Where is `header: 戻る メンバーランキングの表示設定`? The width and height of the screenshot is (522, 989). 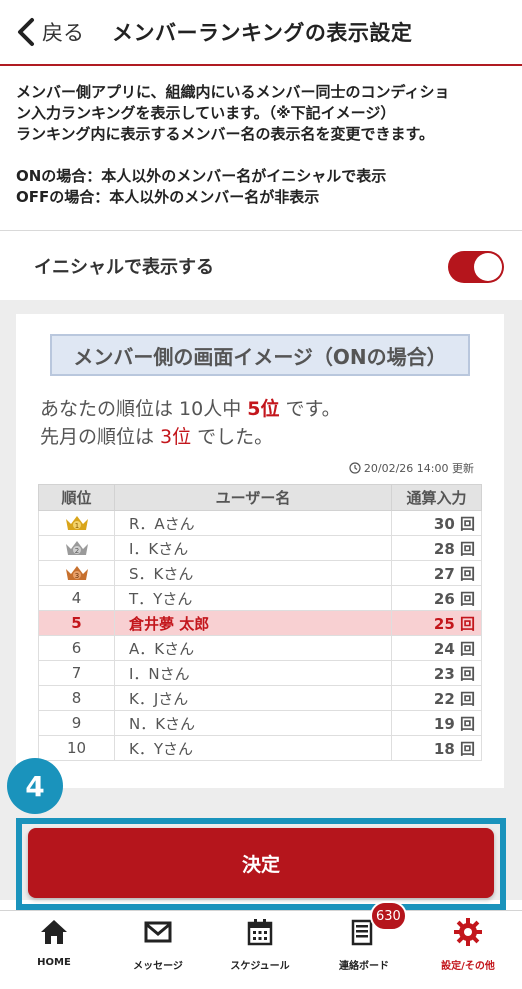
header: 戻る メンバーランキングの表示設定 is located at coordinates (261, 33).